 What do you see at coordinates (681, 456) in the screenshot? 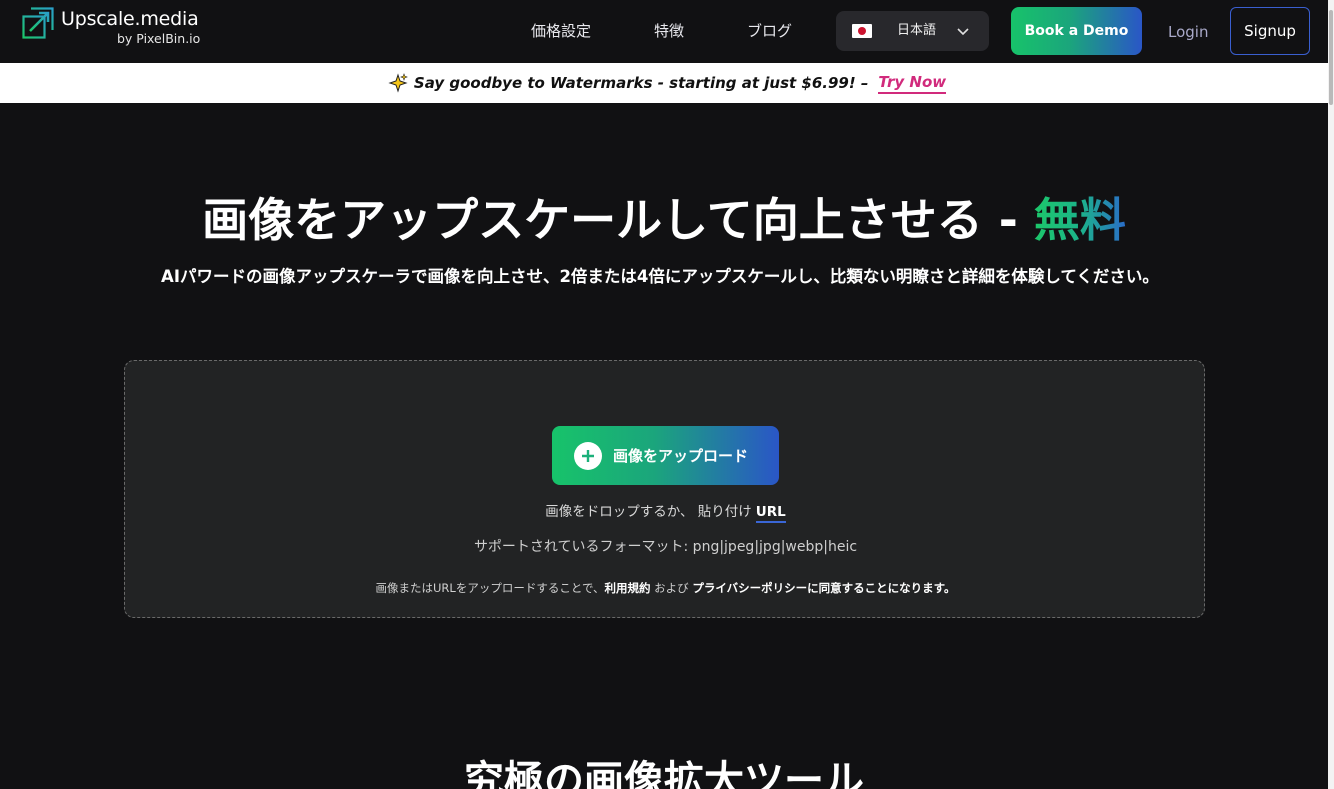
I see `upload-button-label: 画像をアップロード` at bounding box center [681, 456].